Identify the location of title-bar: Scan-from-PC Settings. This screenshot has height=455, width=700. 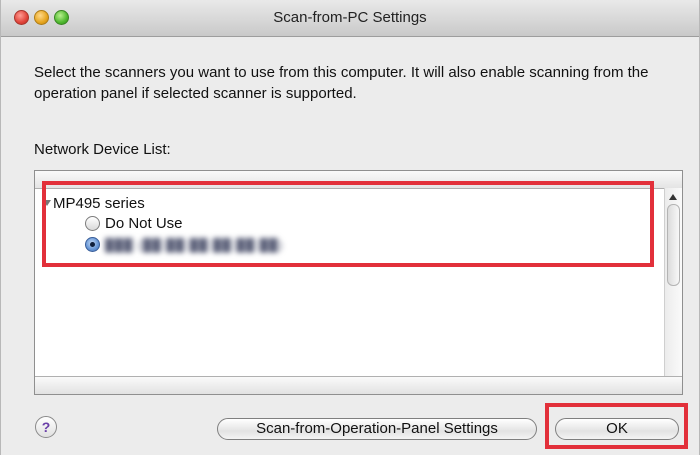
(350, 18).